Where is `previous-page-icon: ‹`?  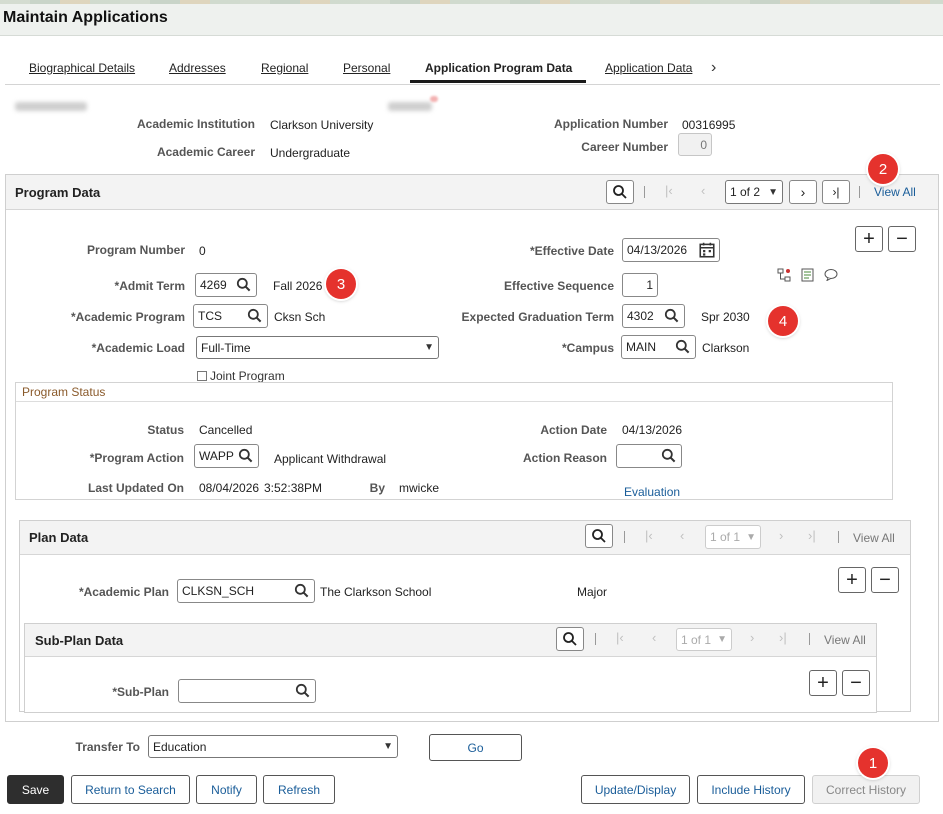
previous-page-icon: ‹ is located at coordinates (654, 637).